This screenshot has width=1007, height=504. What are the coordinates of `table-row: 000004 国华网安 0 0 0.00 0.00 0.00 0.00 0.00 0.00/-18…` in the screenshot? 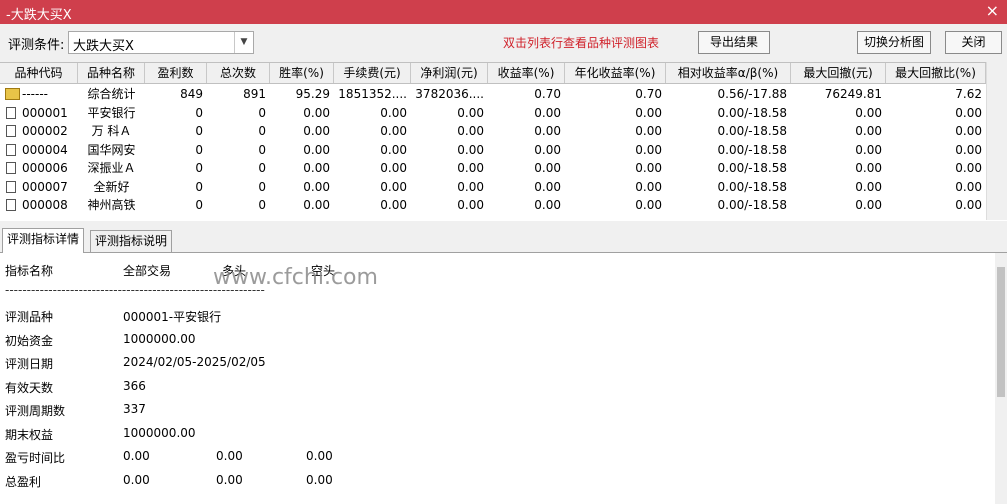 It's located at (492, 150).